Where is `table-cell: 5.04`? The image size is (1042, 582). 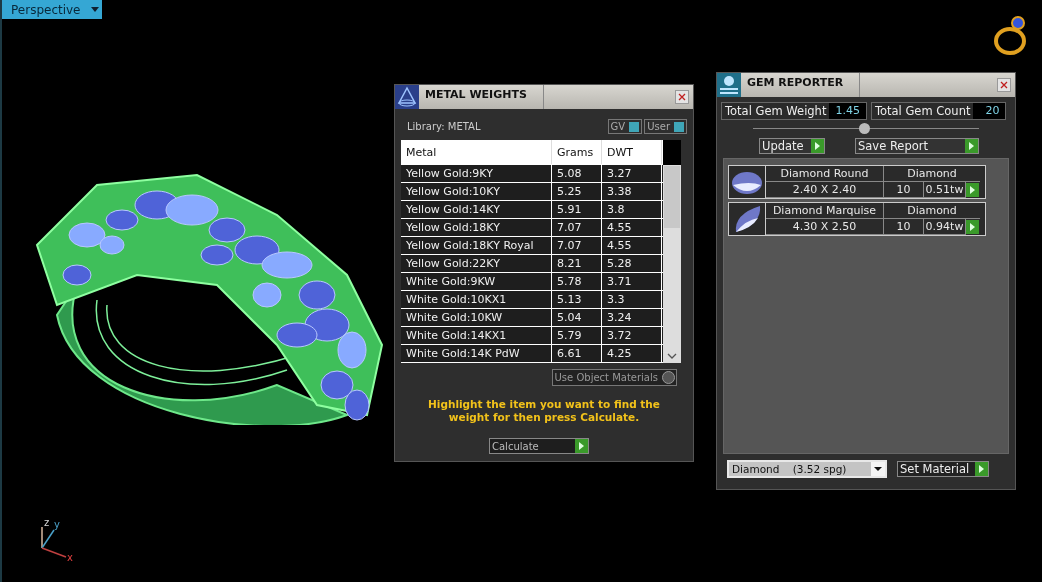 table-cell: 5.04 is located at coordinates (577, 317).